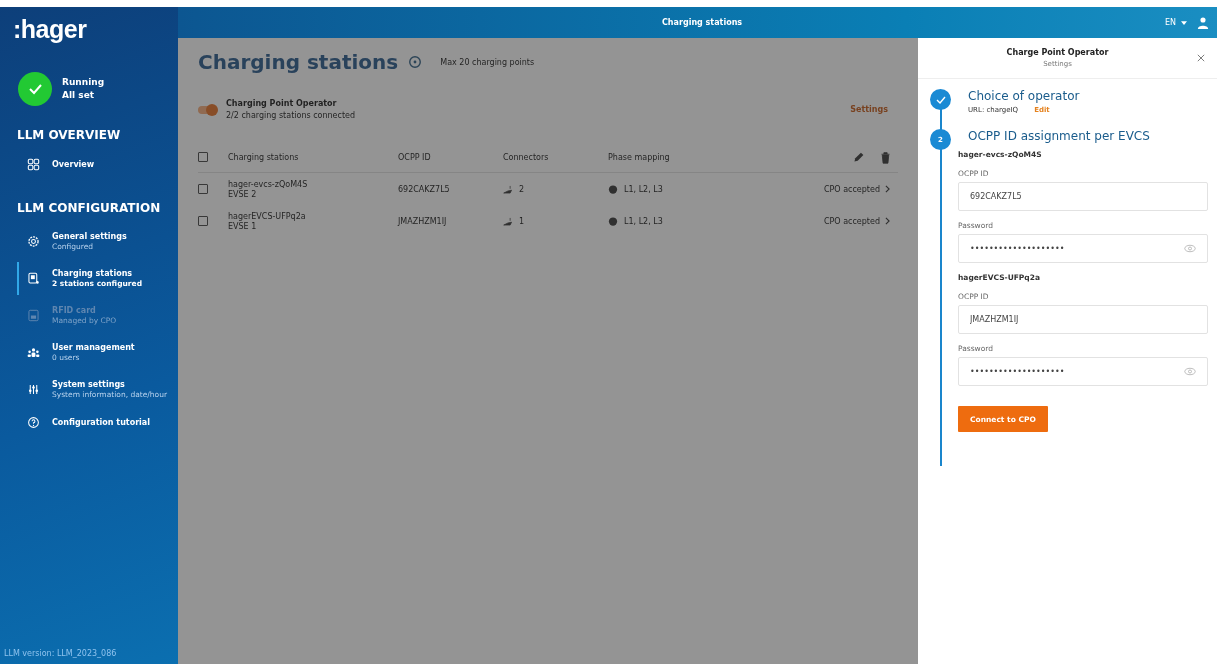 Image resolution: width=1217 pixels, height=664 pixels. What do you see at coordinates (423, 221) in the screenshot?
I see `table-cell-text: JMAZHZM1IJ` at bounding box center [423, 221].